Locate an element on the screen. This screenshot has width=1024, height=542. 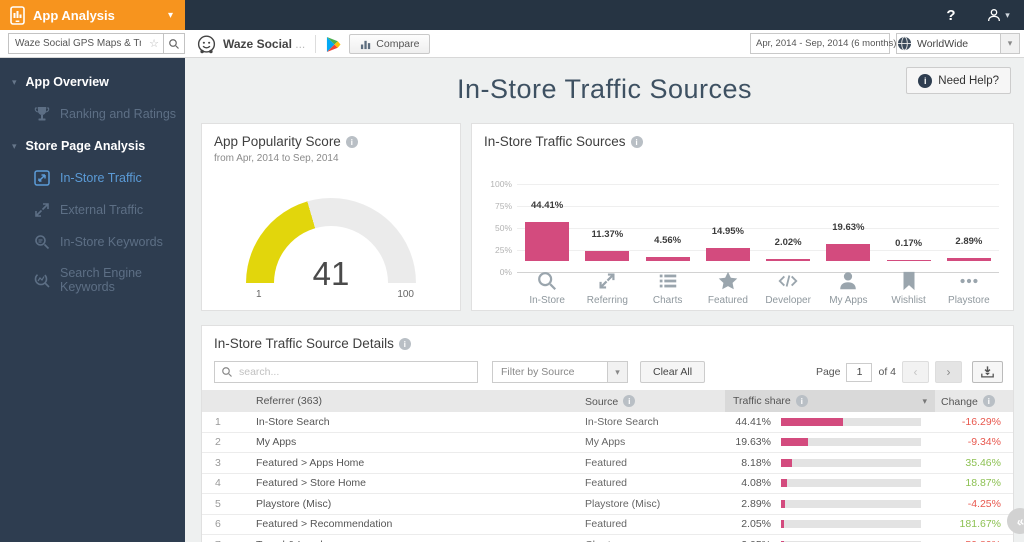
need-help-button: i Need Help? is located at coordinates (958, 80).